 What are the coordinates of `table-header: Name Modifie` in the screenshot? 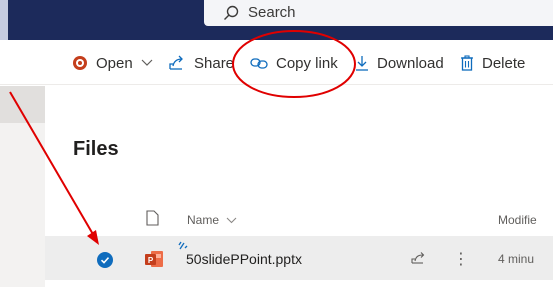 It's located at (299, 217).